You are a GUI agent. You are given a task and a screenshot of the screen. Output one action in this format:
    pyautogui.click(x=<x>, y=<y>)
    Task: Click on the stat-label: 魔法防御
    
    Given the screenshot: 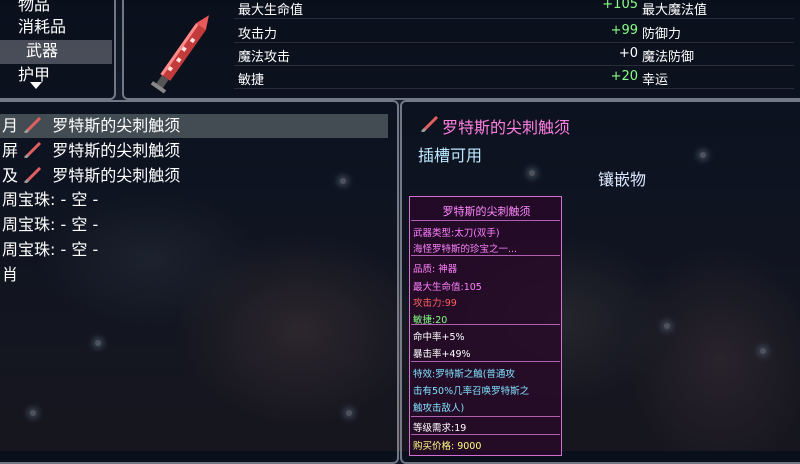 What is the action you would take?
    pyautogui.click(x=668, y=57)
    